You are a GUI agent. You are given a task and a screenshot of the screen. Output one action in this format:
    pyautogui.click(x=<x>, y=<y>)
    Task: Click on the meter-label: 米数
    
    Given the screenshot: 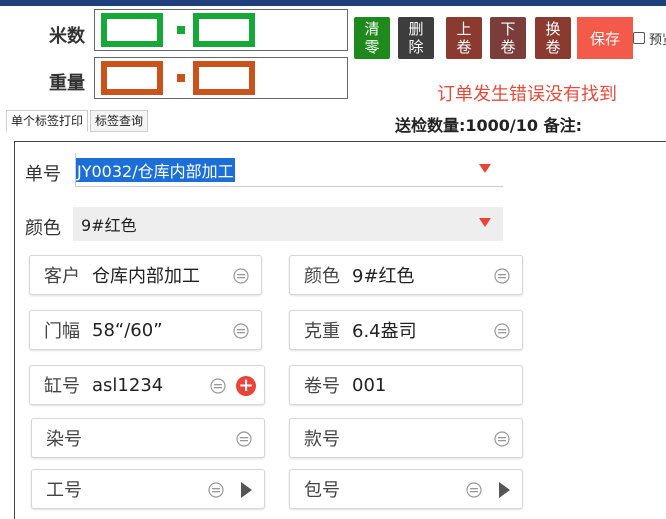 What is the action you would take?
    pyautogui.click(x=67, y=36)
    